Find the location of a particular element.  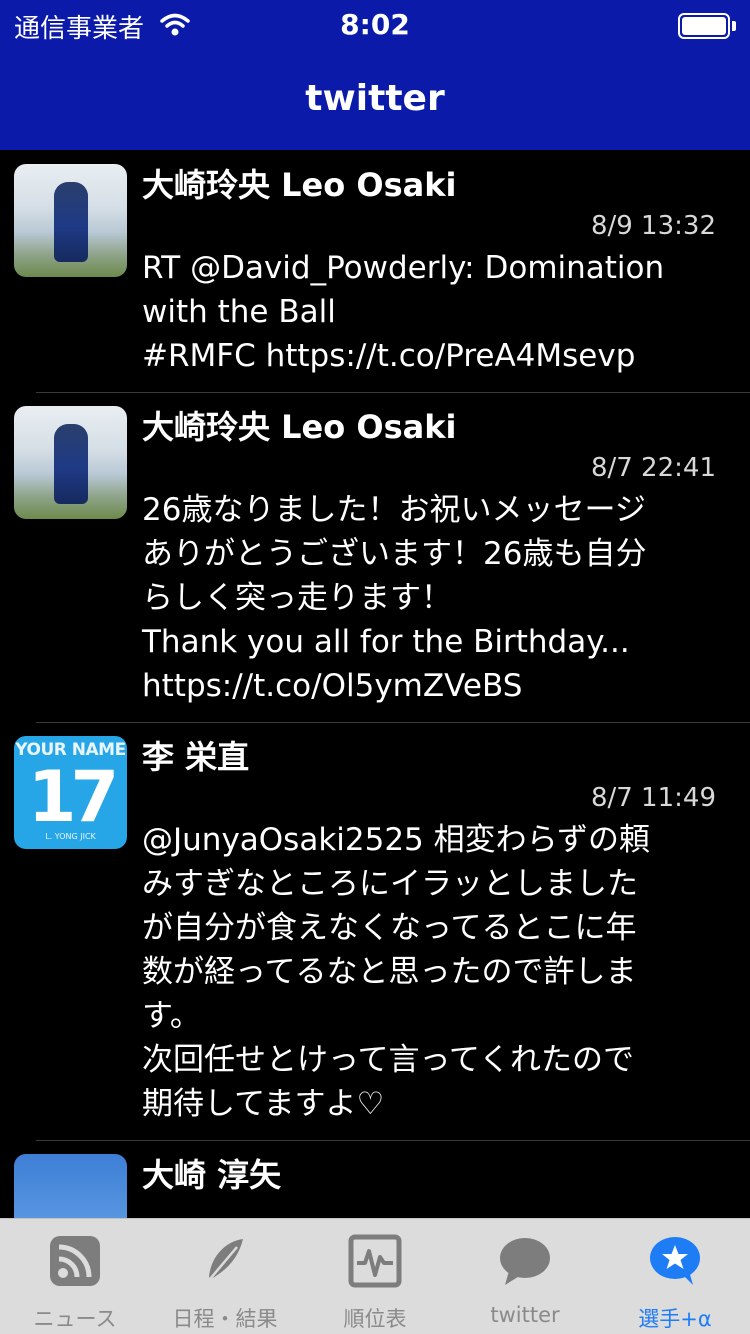

tab-players: 選手+α is located at coordinates (675, 1276).